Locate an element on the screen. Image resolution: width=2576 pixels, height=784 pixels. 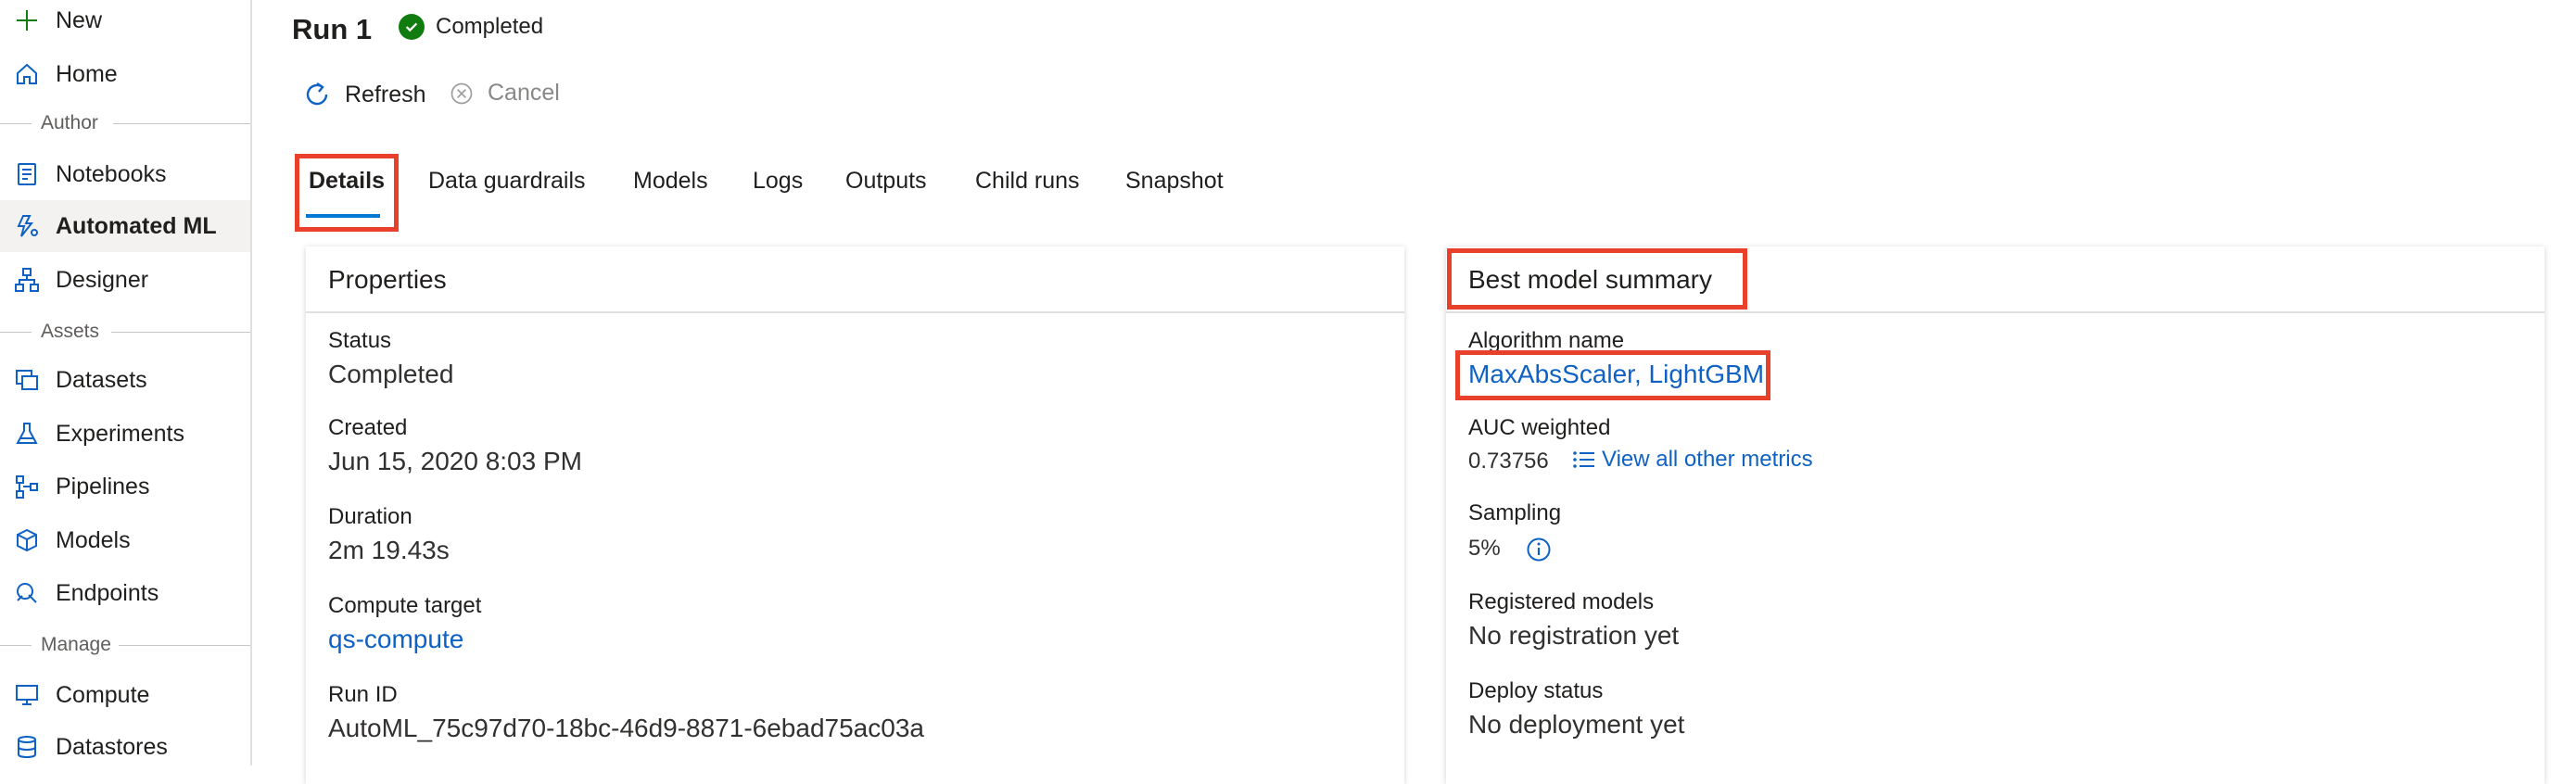
nav-label: Designer is located at coordinates (102, 279).